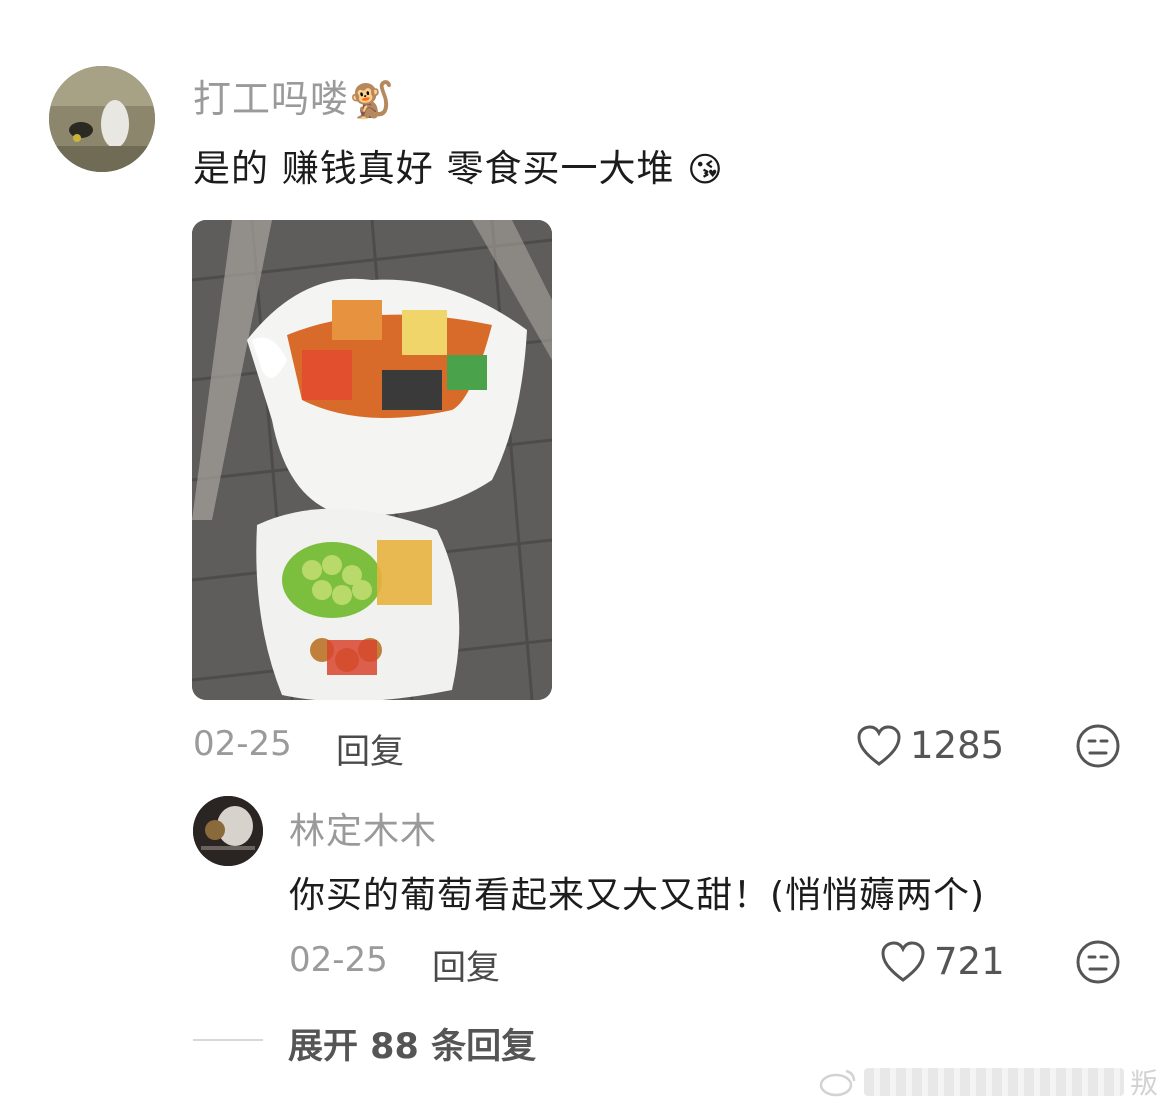 This screenshot has width=1170, height=1110. I want to click on replier-avatar, so click(228, 831).